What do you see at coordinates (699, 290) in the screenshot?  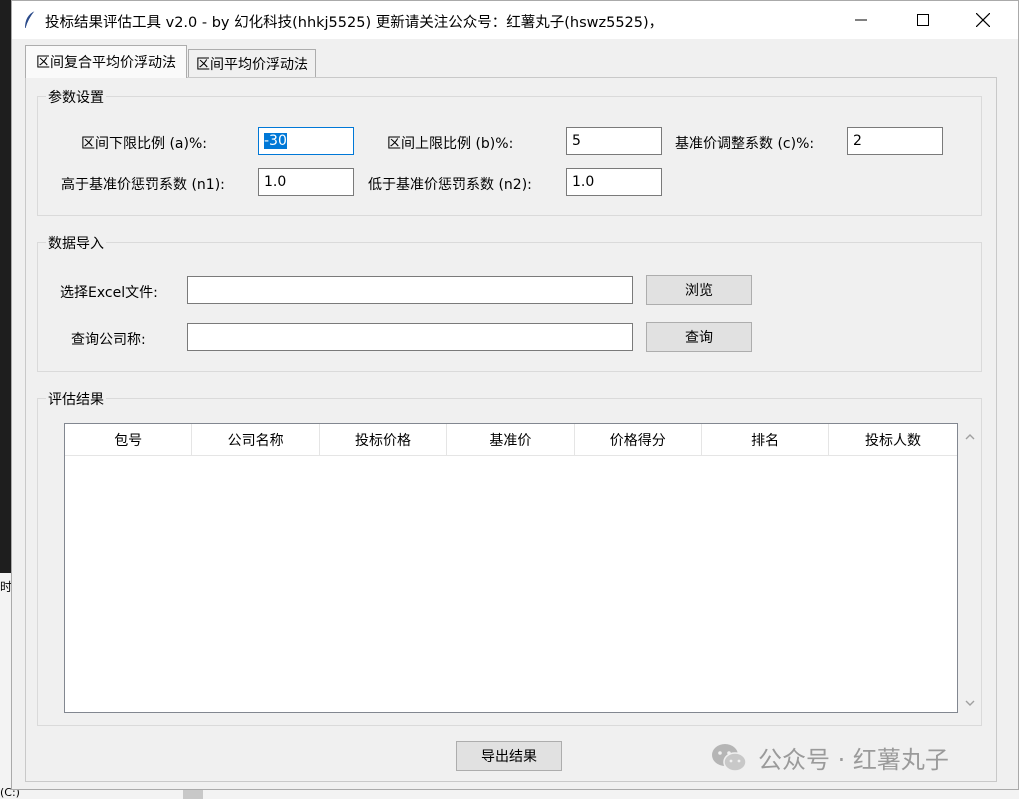 I see `browse-button: 浏览` at bounding box center [699, 290].